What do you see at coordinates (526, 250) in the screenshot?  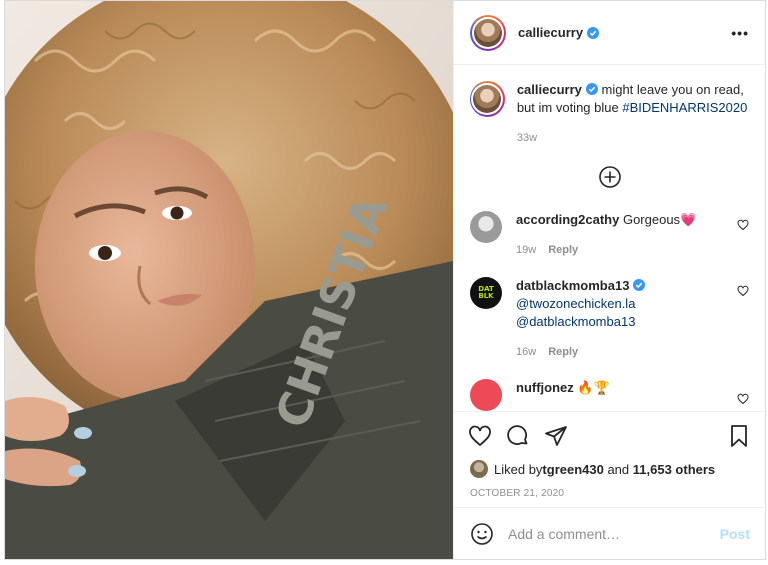 I see `comment-age: 19w` at bounding box center [526, 250].